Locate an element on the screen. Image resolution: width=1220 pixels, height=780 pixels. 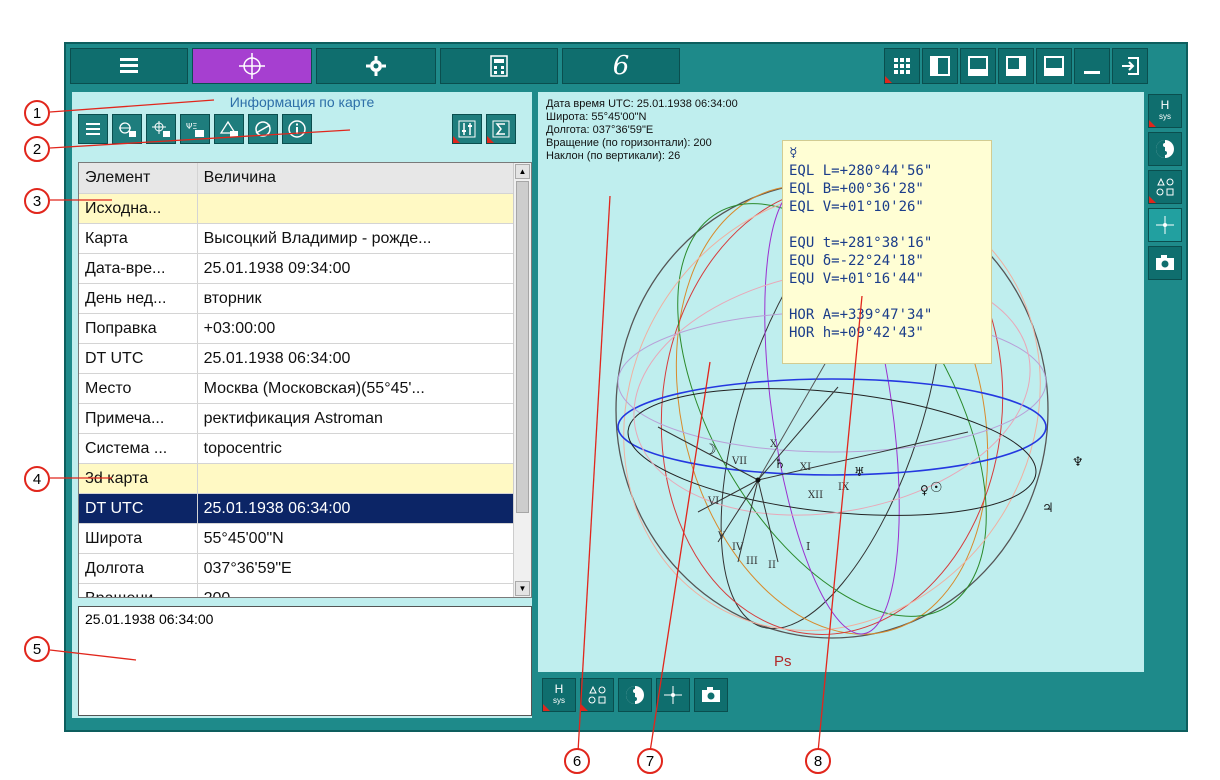
layout-left-button is located at coordinates (940, 66).